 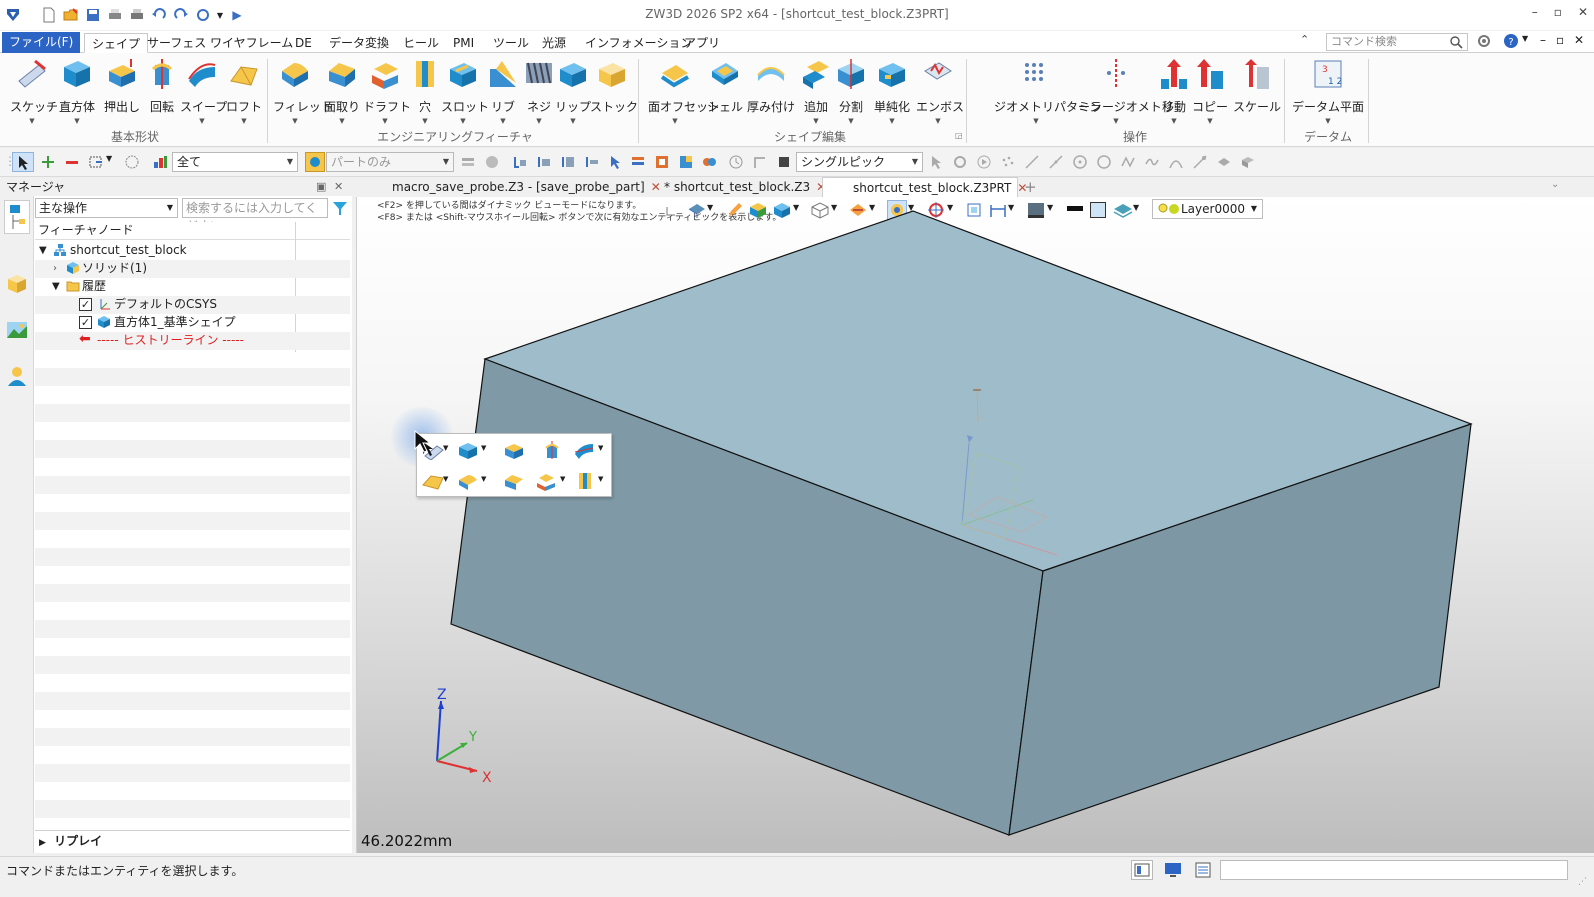 What do you see at coordinates (42, 843) in the screenshot?
I see `expand-chevron-icon: ▶` at bounding box center [42, 843].